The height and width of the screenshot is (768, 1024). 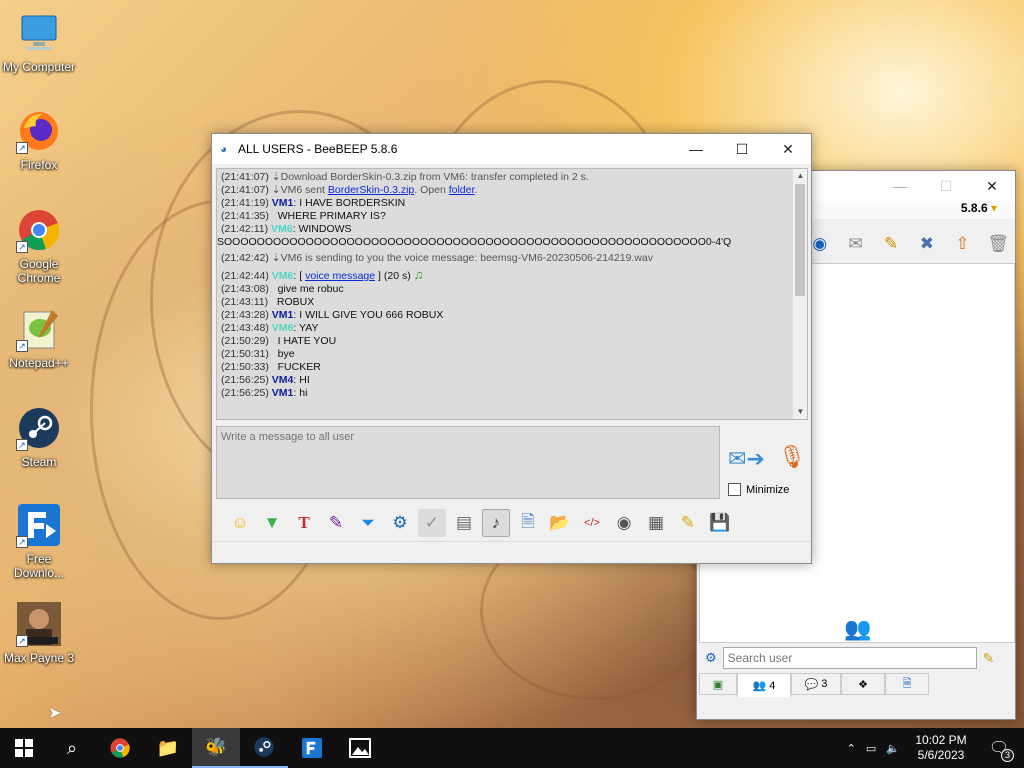 What do you see at coordinates (711, 658) in the screenshot?
I see `settings-gear-icon: ⚙` at bounding box center [711, 658].